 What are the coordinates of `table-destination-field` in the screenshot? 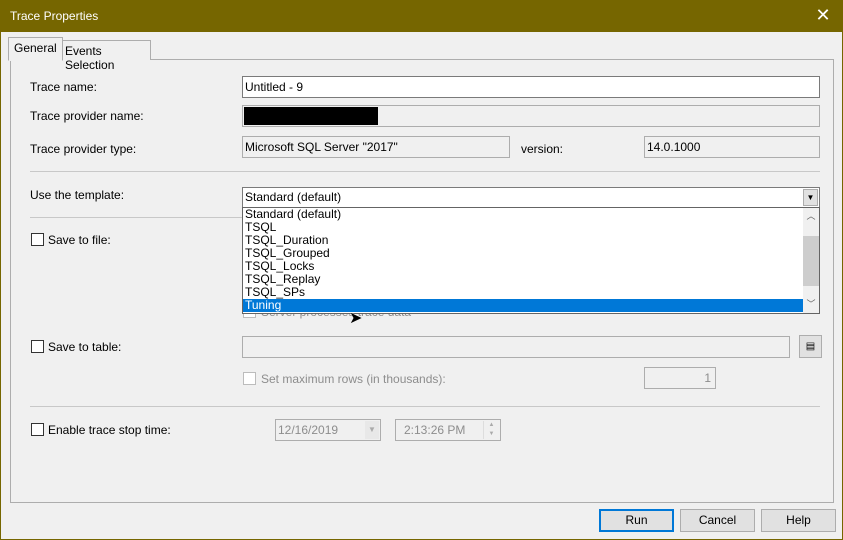 It's located at (516, 347).